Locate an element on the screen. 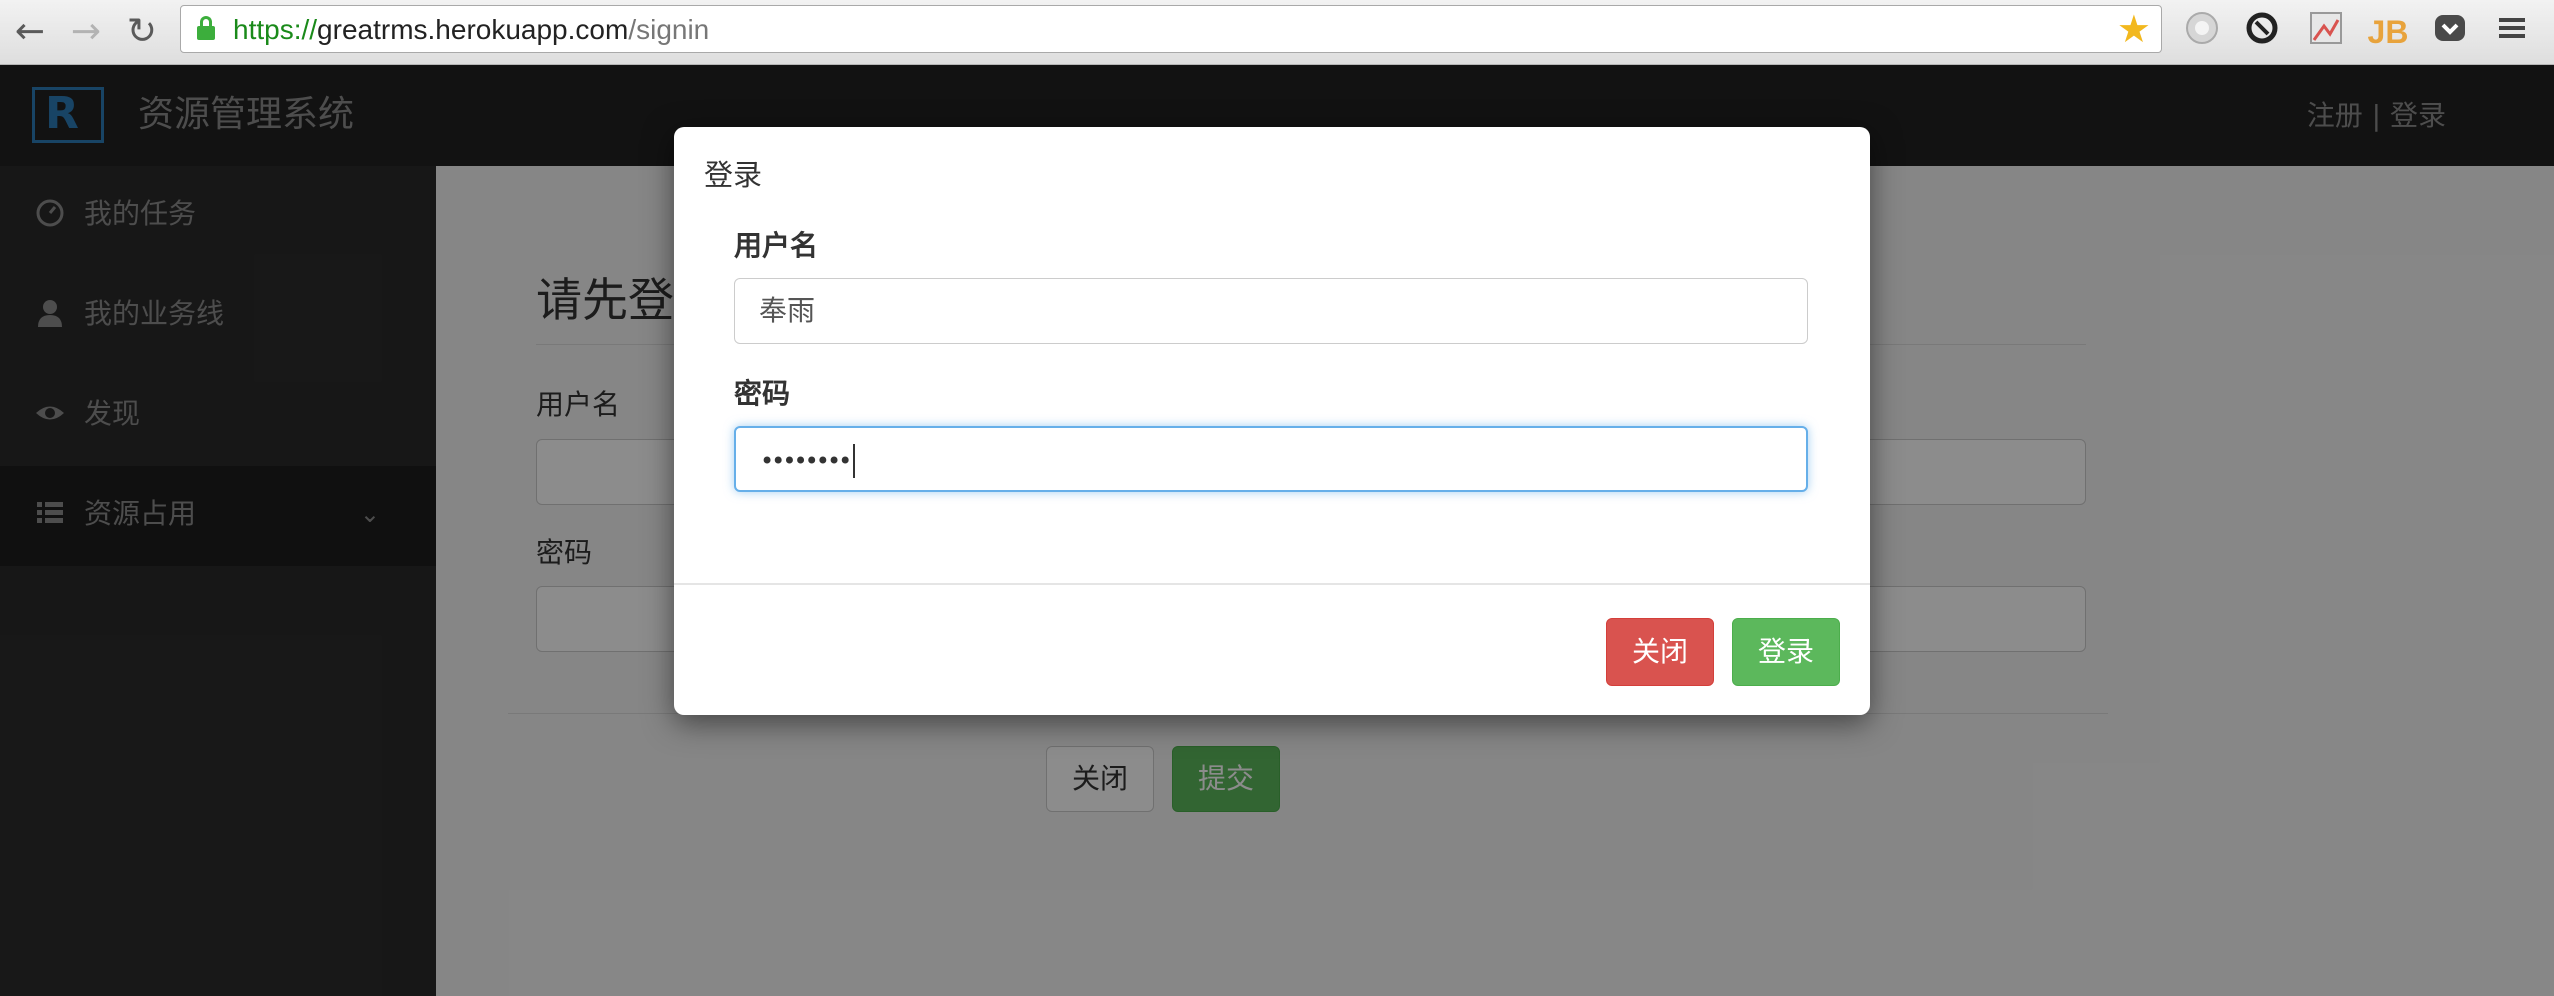  url-host: greatrms.herokuapp.com is located at coordinates (473, 29).